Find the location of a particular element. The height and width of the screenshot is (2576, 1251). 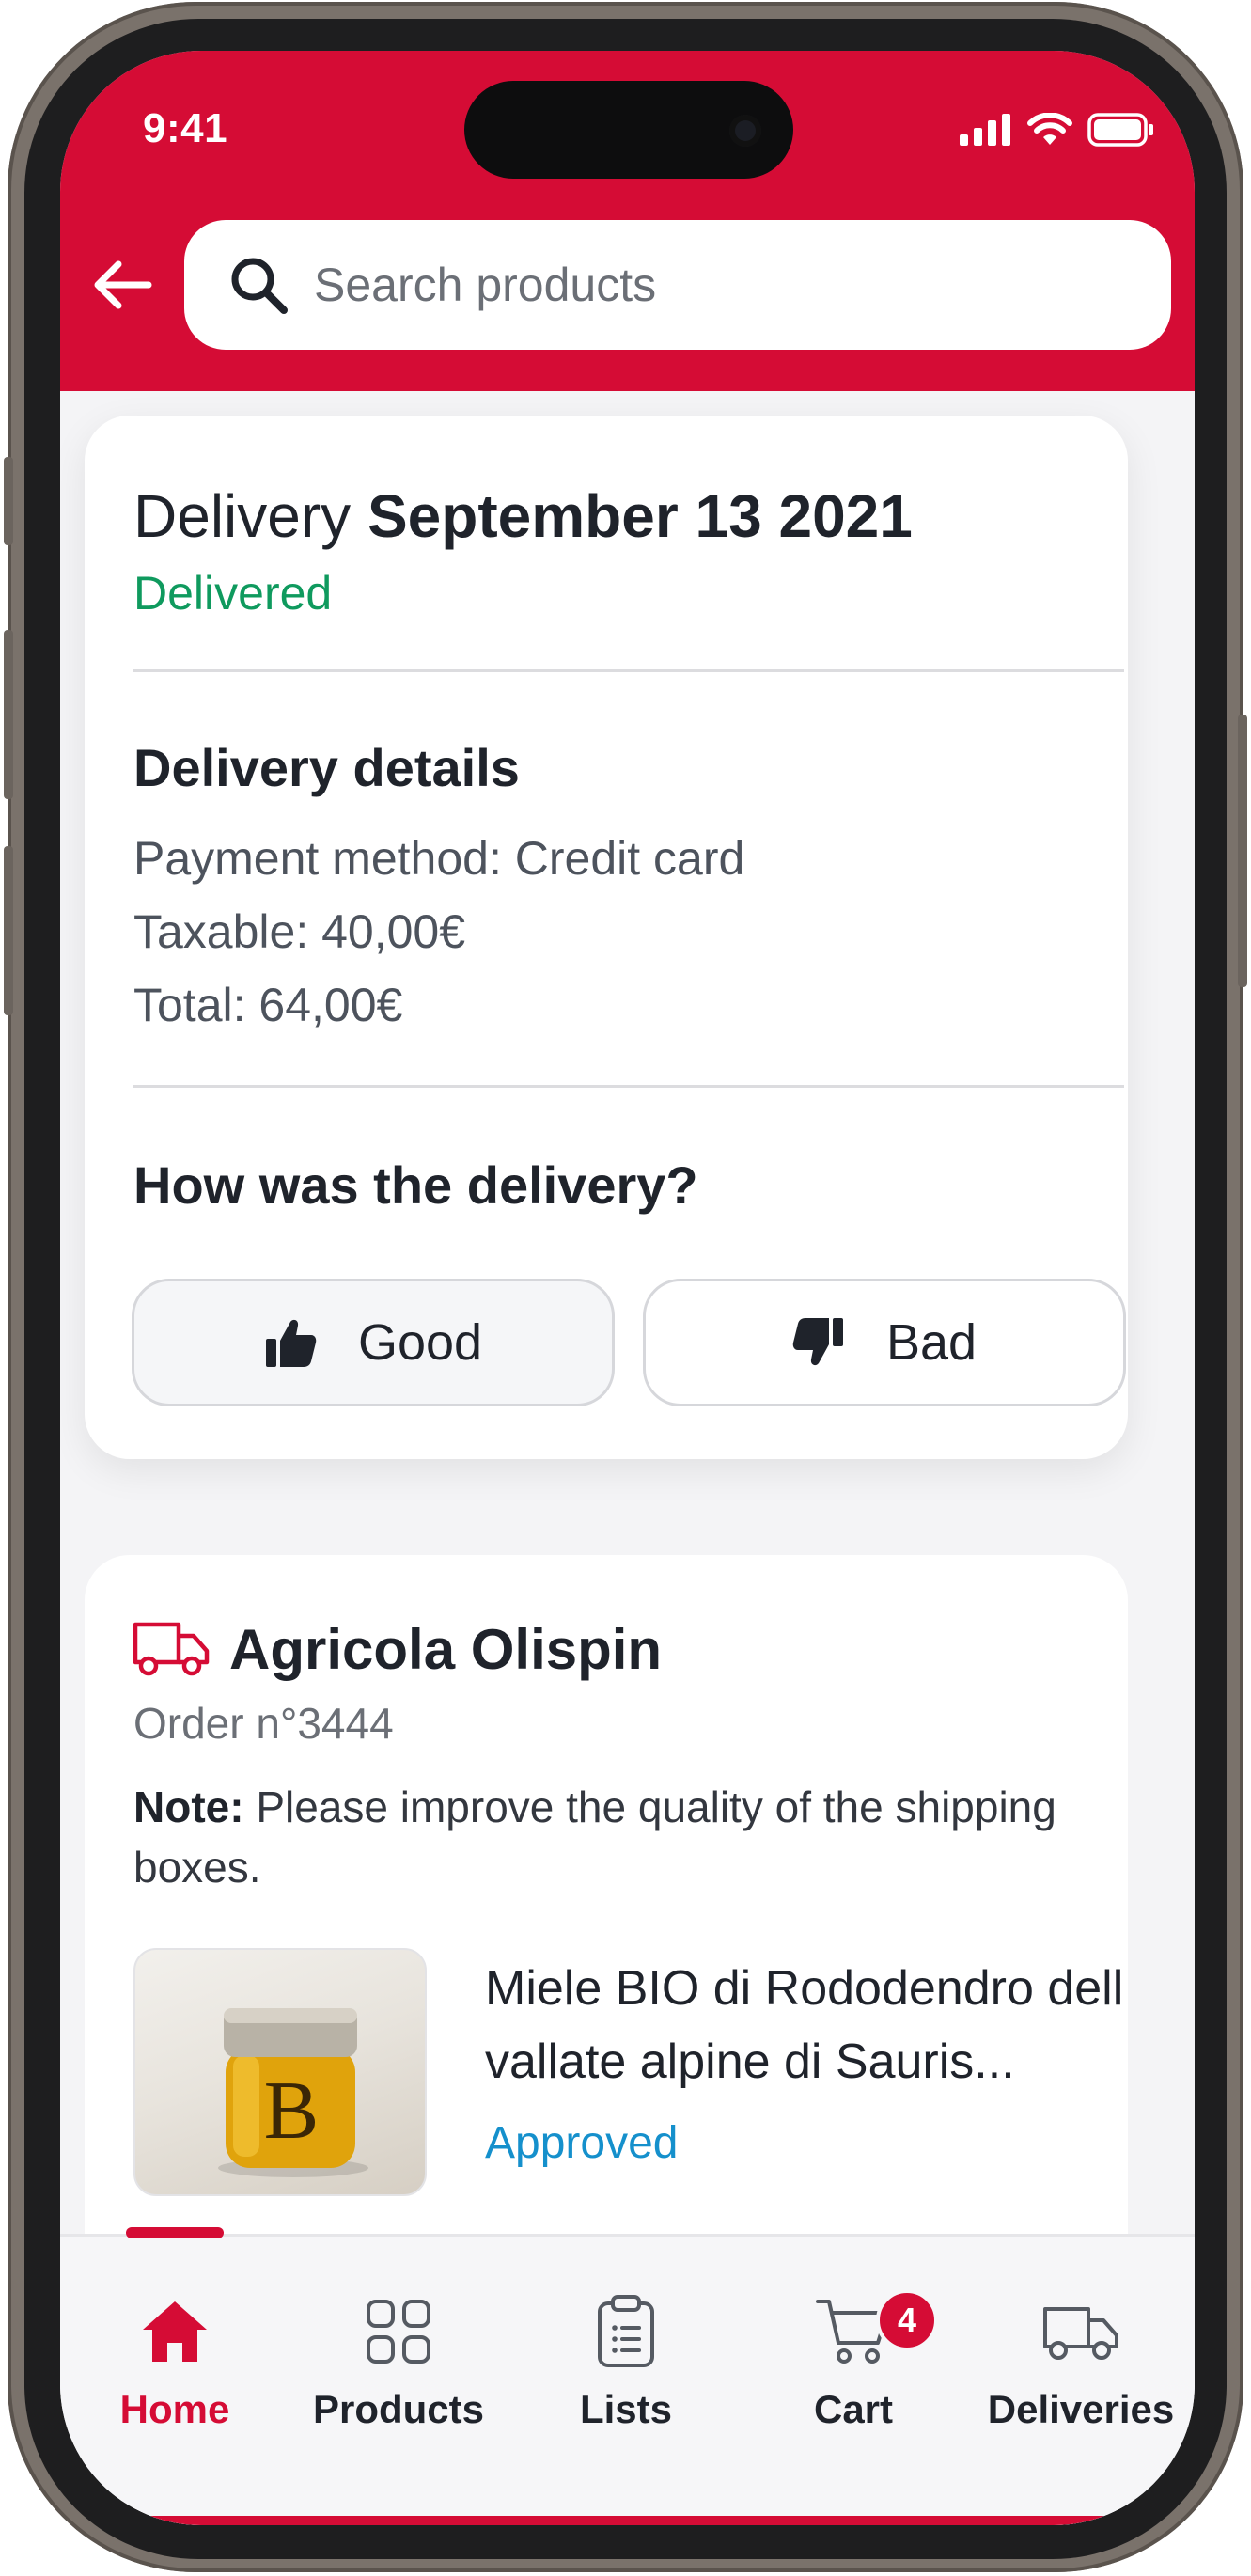

dynamic-island is located at coordinates (628, 130).